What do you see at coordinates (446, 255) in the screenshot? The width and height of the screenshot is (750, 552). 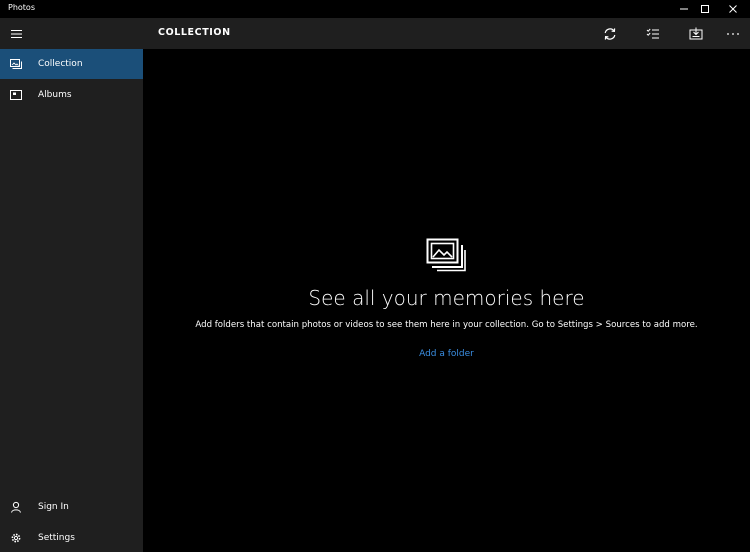 I see `photos-icon` at bounding box center [446, 255].